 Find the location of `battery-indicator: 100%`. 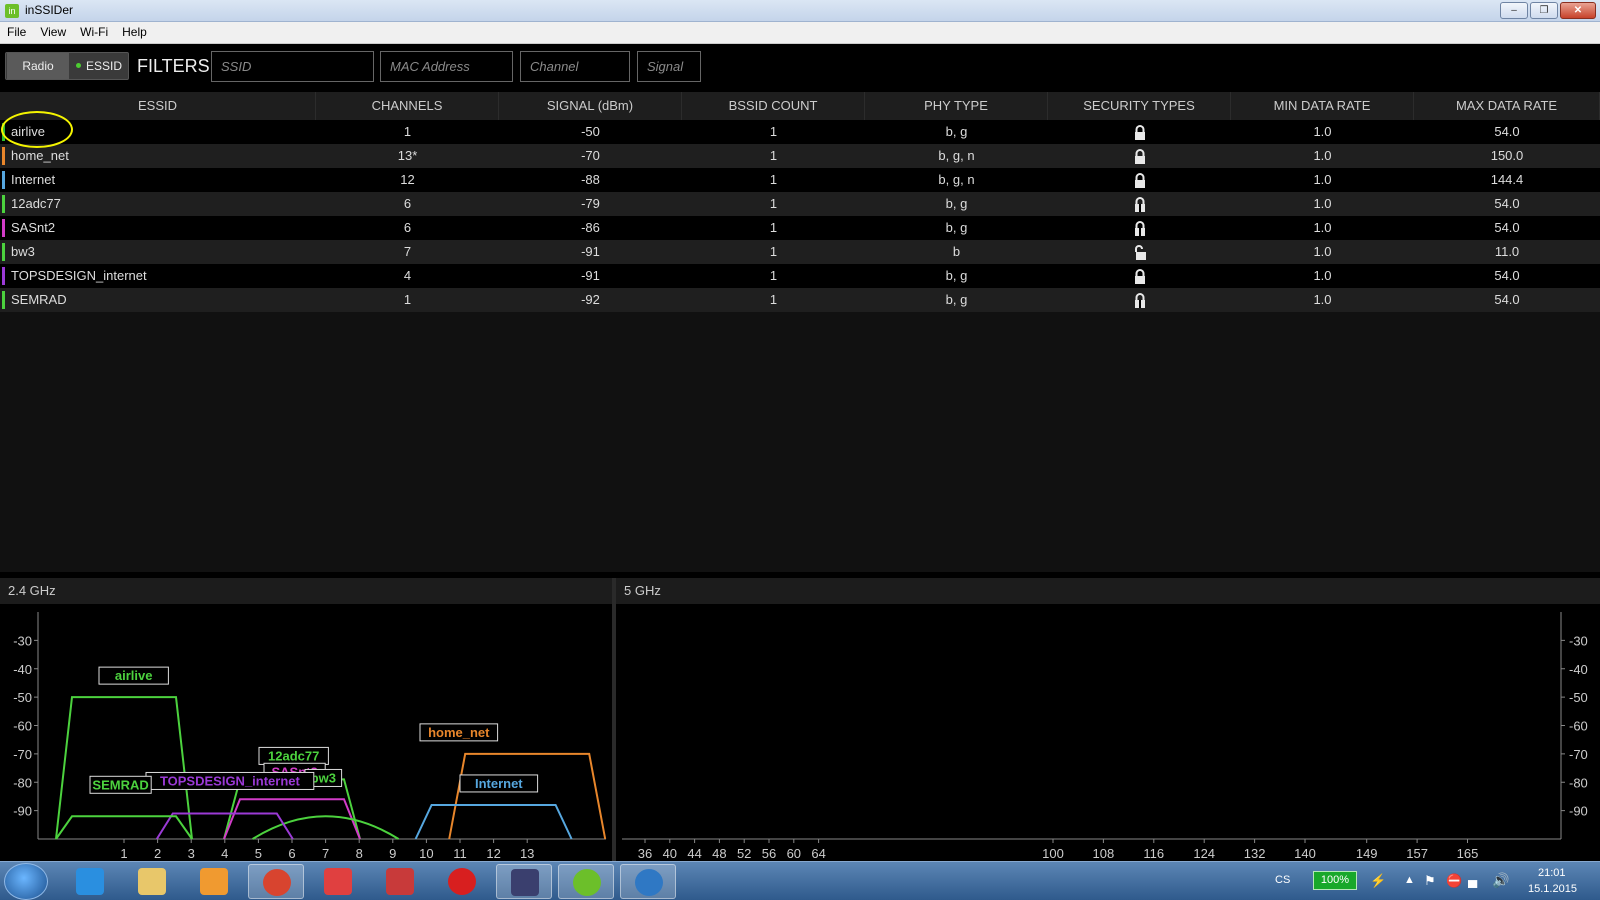

battery-indicator: 100% is located at coordinates (1335, 880).